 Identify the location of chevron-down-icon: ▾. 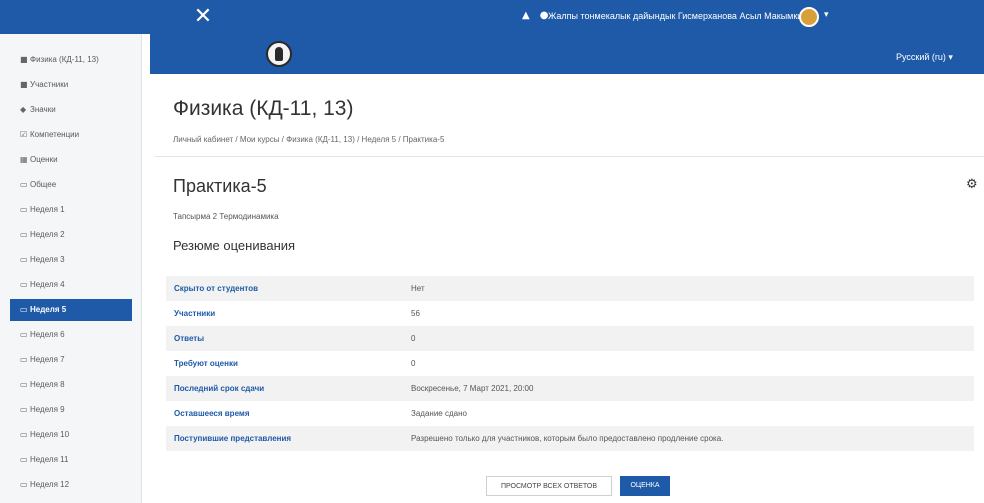
(826, 15).